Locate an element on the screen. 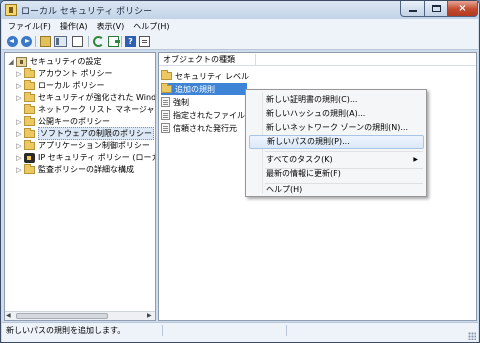  column-header-label: オブジェクトの種類 is located at coordinates (199, 59).